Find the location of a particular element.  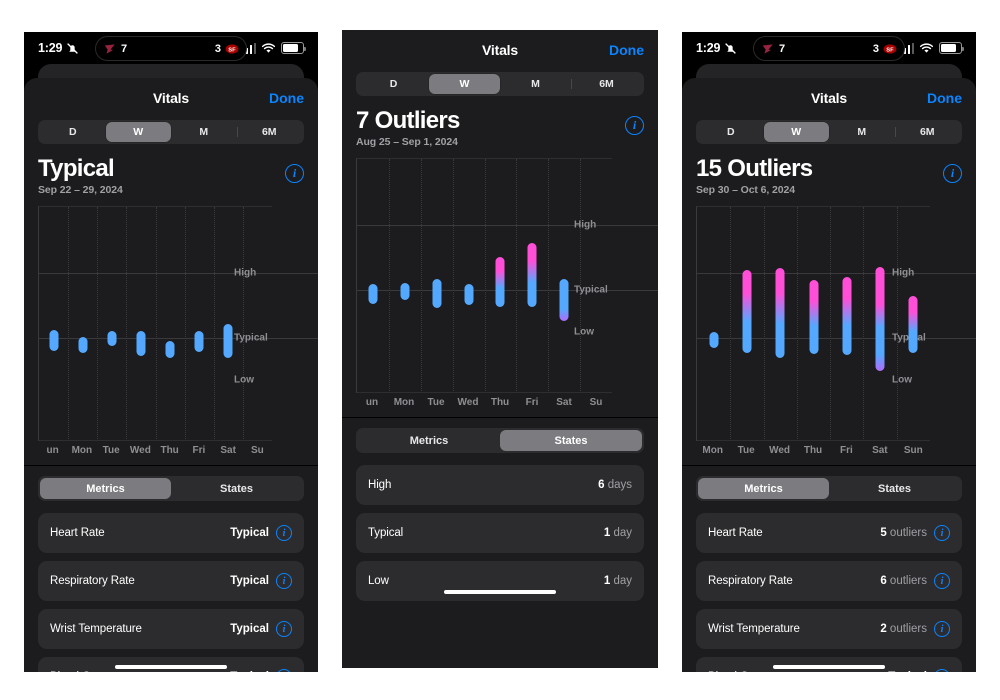

island-away-score: 7 is located at coordinates (782, 48).